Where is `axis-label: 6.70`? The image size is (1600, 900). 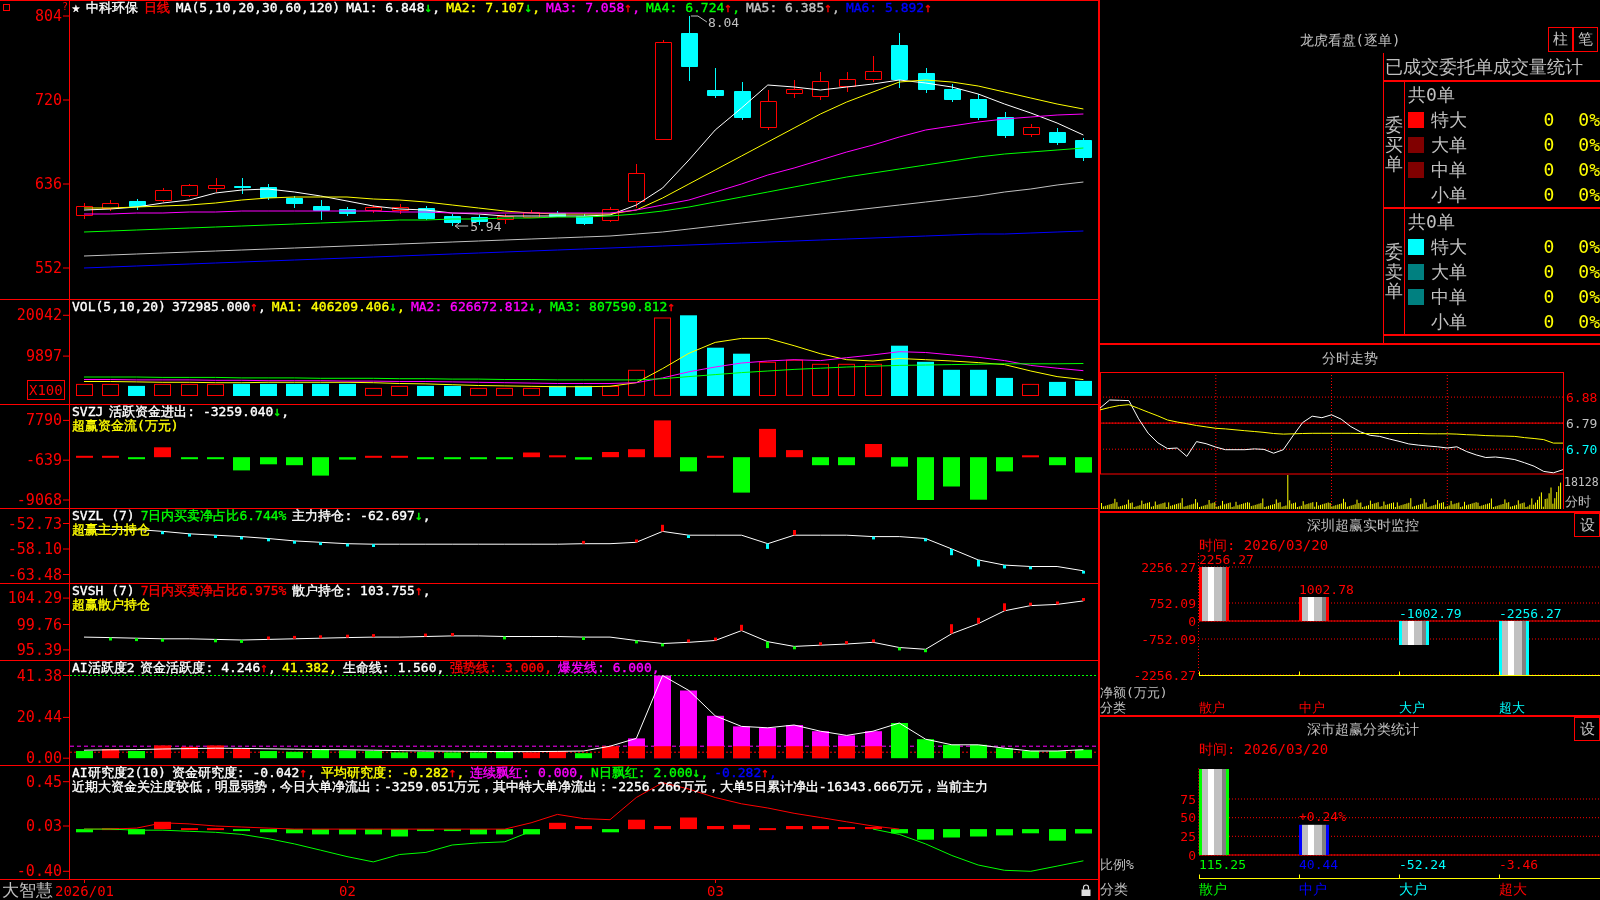 axis-label: 6.70 is located at coordinates (1582, 450).